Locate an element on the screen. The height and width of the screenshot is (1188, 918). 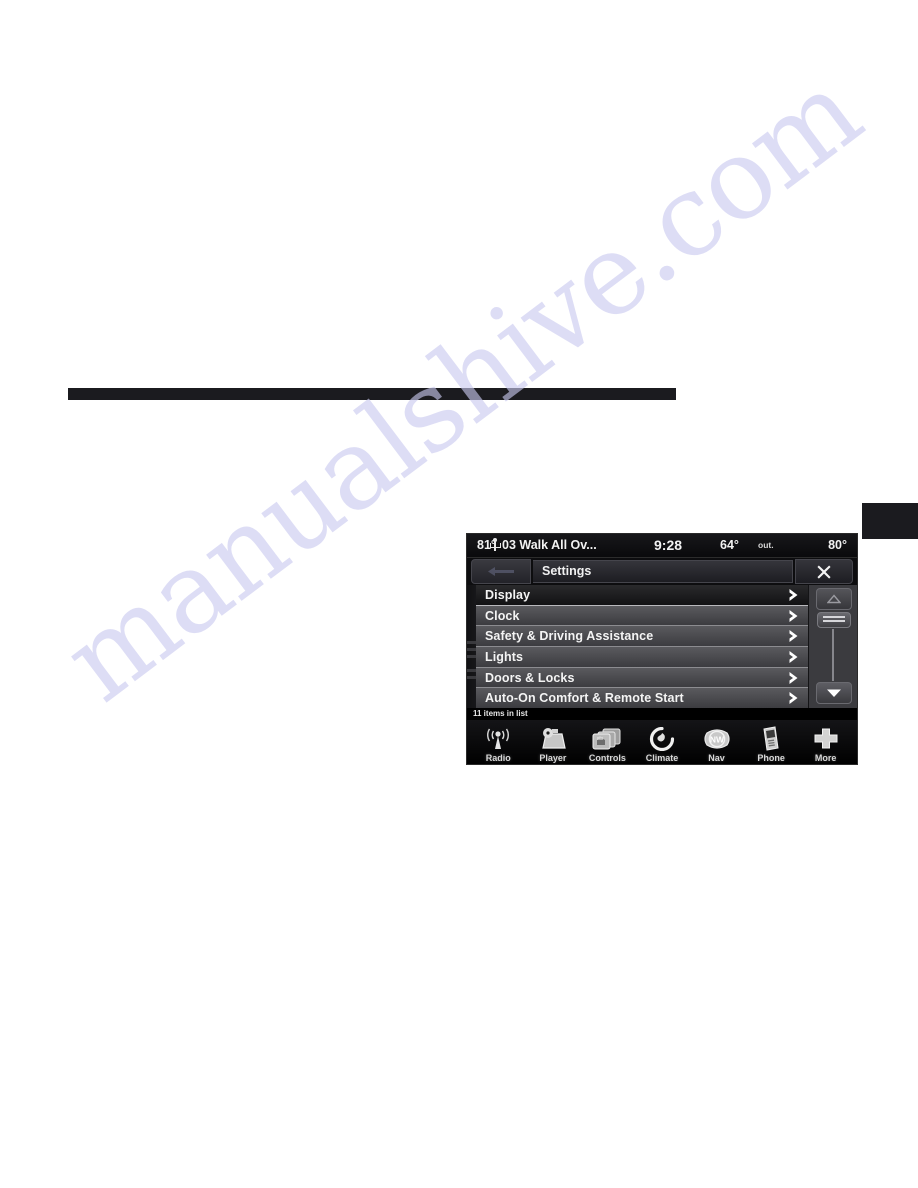
triangle-down-icon is located at coordinates (834, 693).